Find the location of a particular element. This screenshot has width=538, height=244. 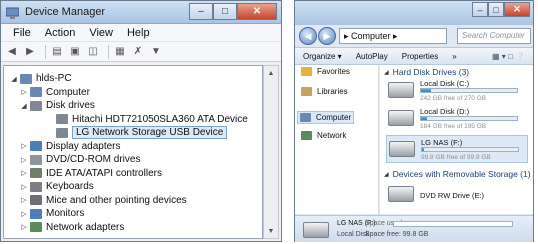

menu-action: Action is located at coordinates (60, 33).